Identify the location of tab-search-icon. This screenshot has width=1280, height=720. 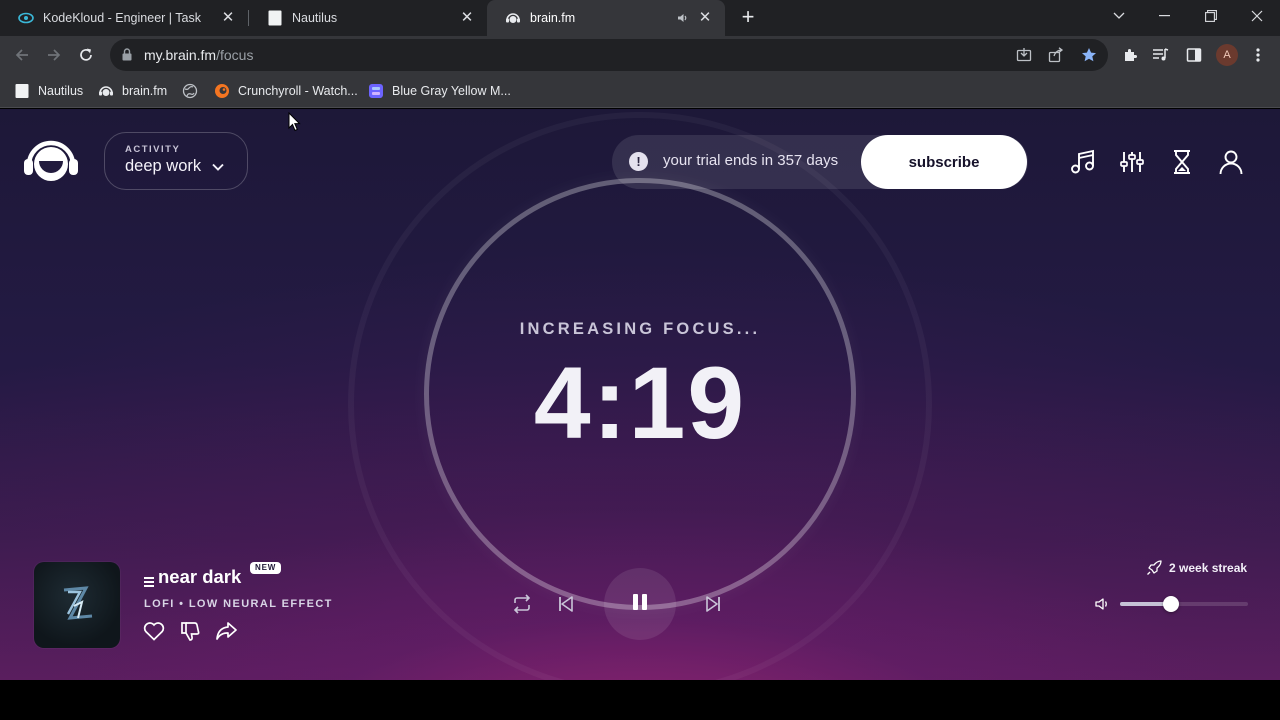
(1119, 16).